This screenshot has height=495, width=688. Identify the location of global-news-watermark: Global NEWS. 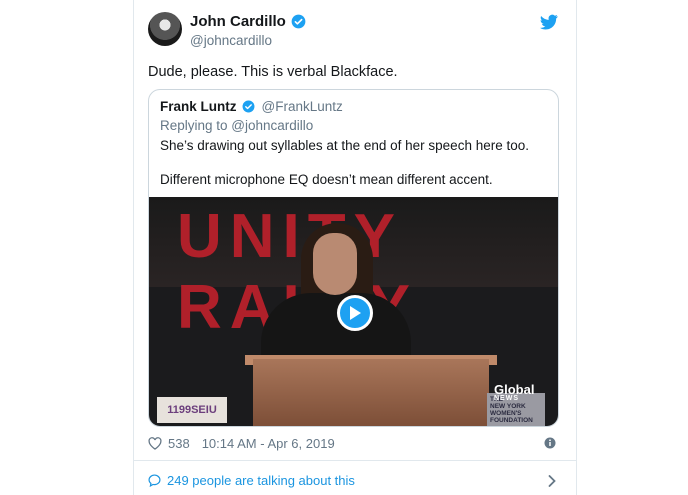
(514, 392).